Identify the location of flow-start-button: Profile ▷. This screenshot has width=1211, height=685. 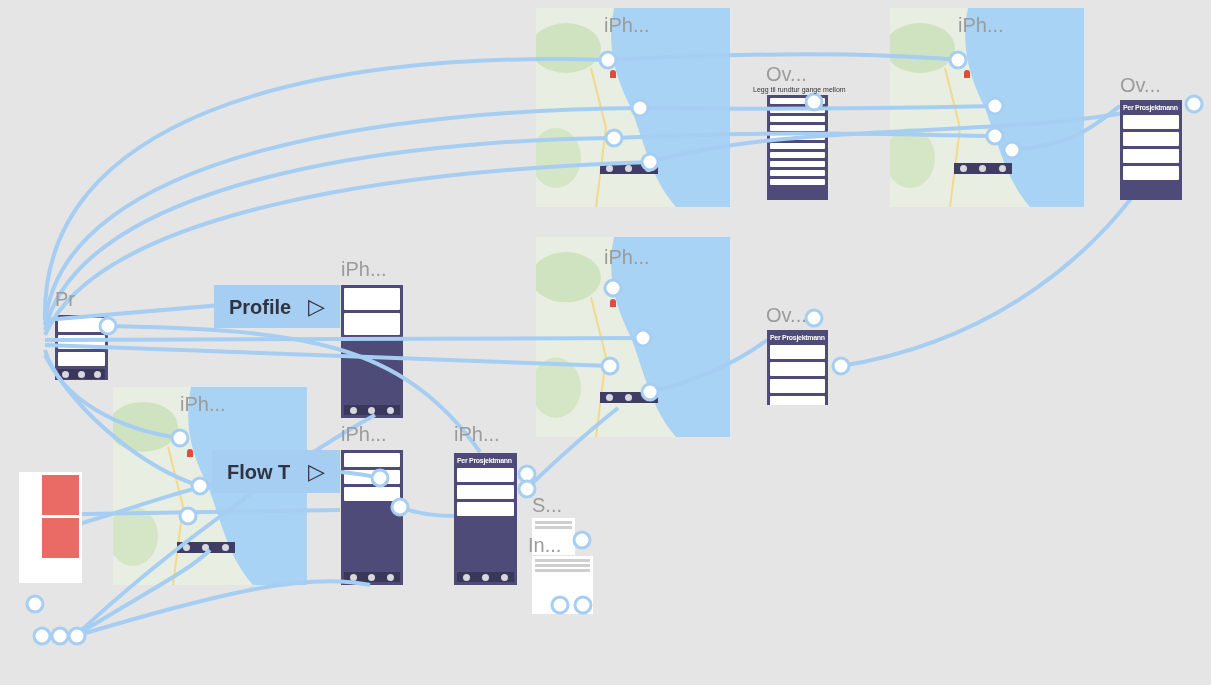
(277, 306).